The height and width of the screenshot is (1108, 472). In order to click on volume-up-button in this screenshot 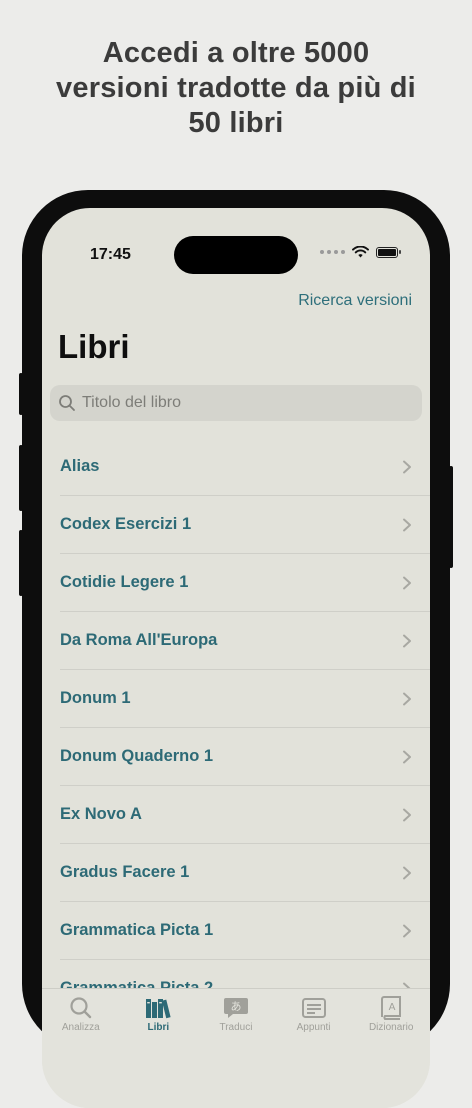, I will do `click(21, 478)`.